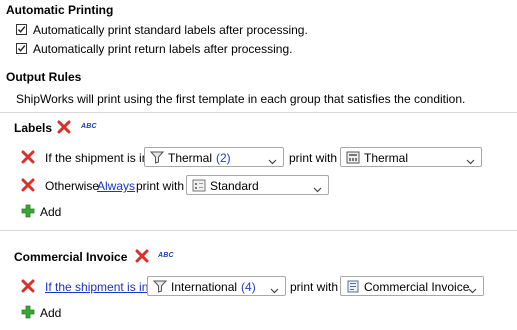  What do you see at coordinates (214, 157) in the screenshot?
I see `filter-dropdown: Thermal (2)` at bounding box center [214, 157].